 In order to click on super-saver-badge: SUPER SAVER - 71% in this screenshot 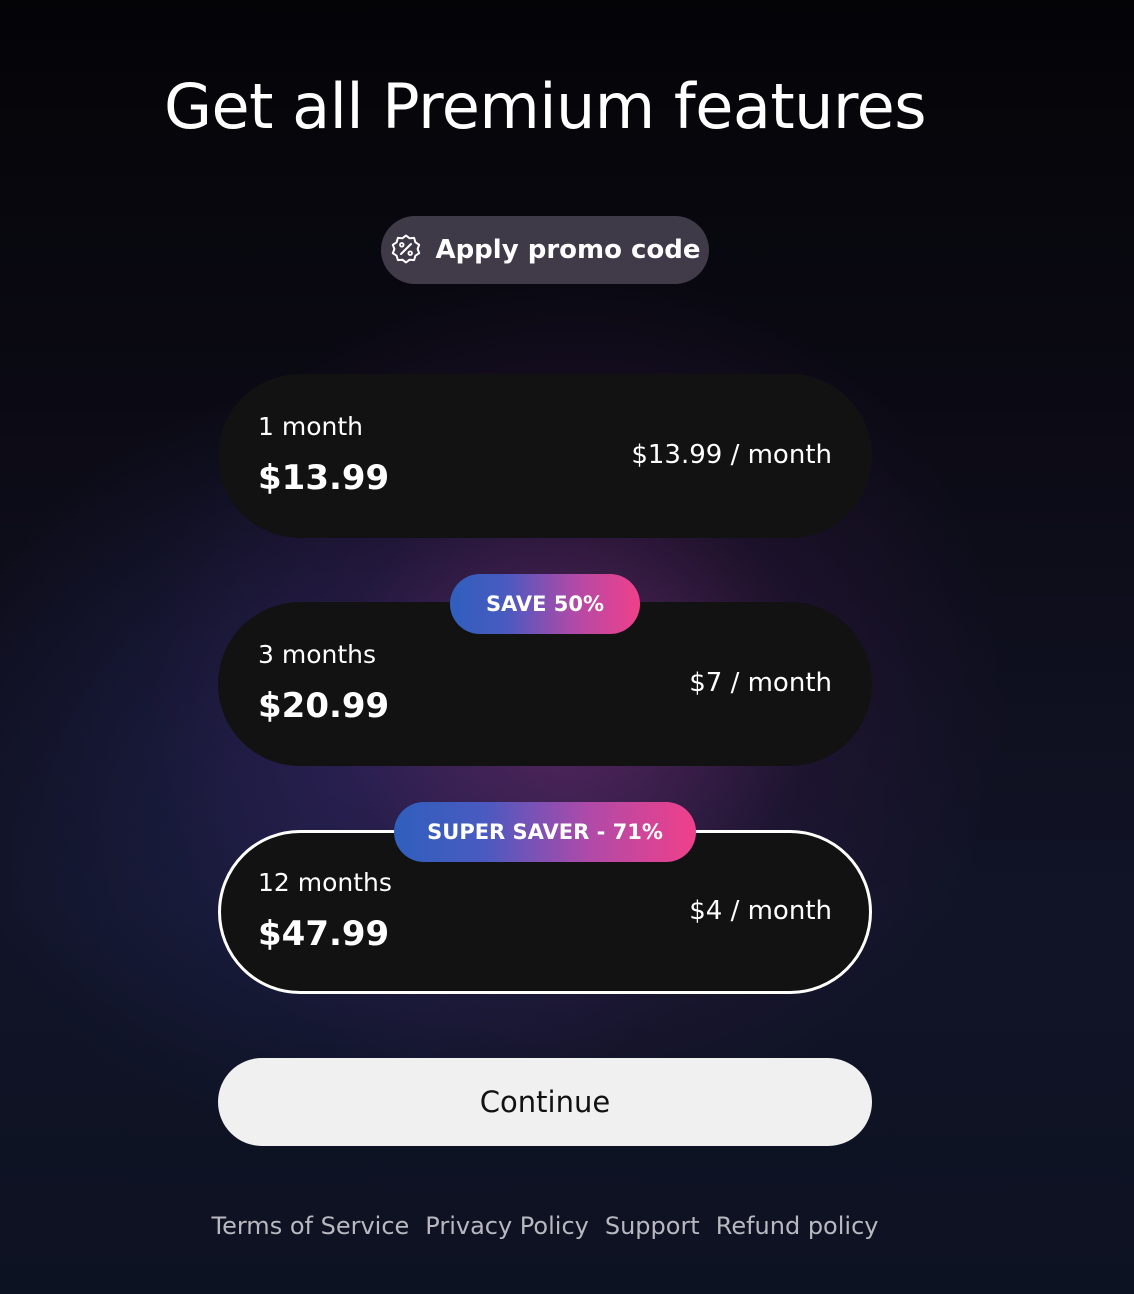, I will do `click(545, 832)`.